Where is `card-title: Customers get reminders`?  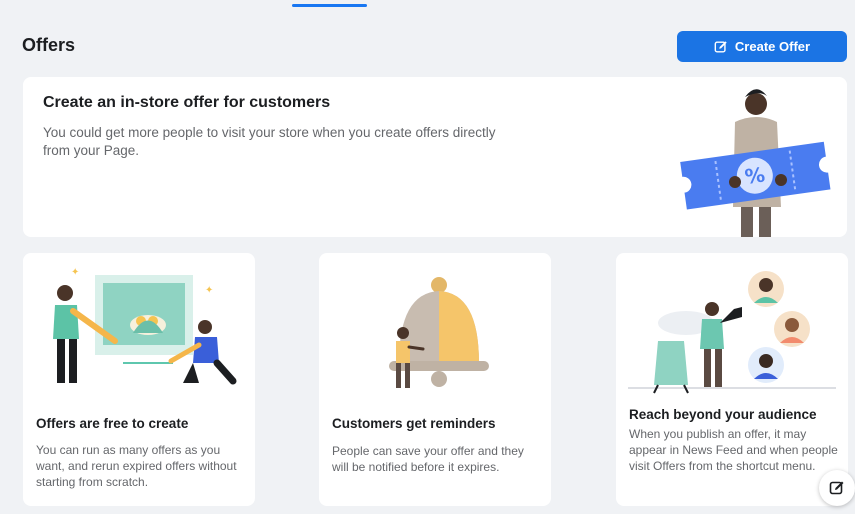 card-title: Customers get reminders is located at coordinates (414, 423).